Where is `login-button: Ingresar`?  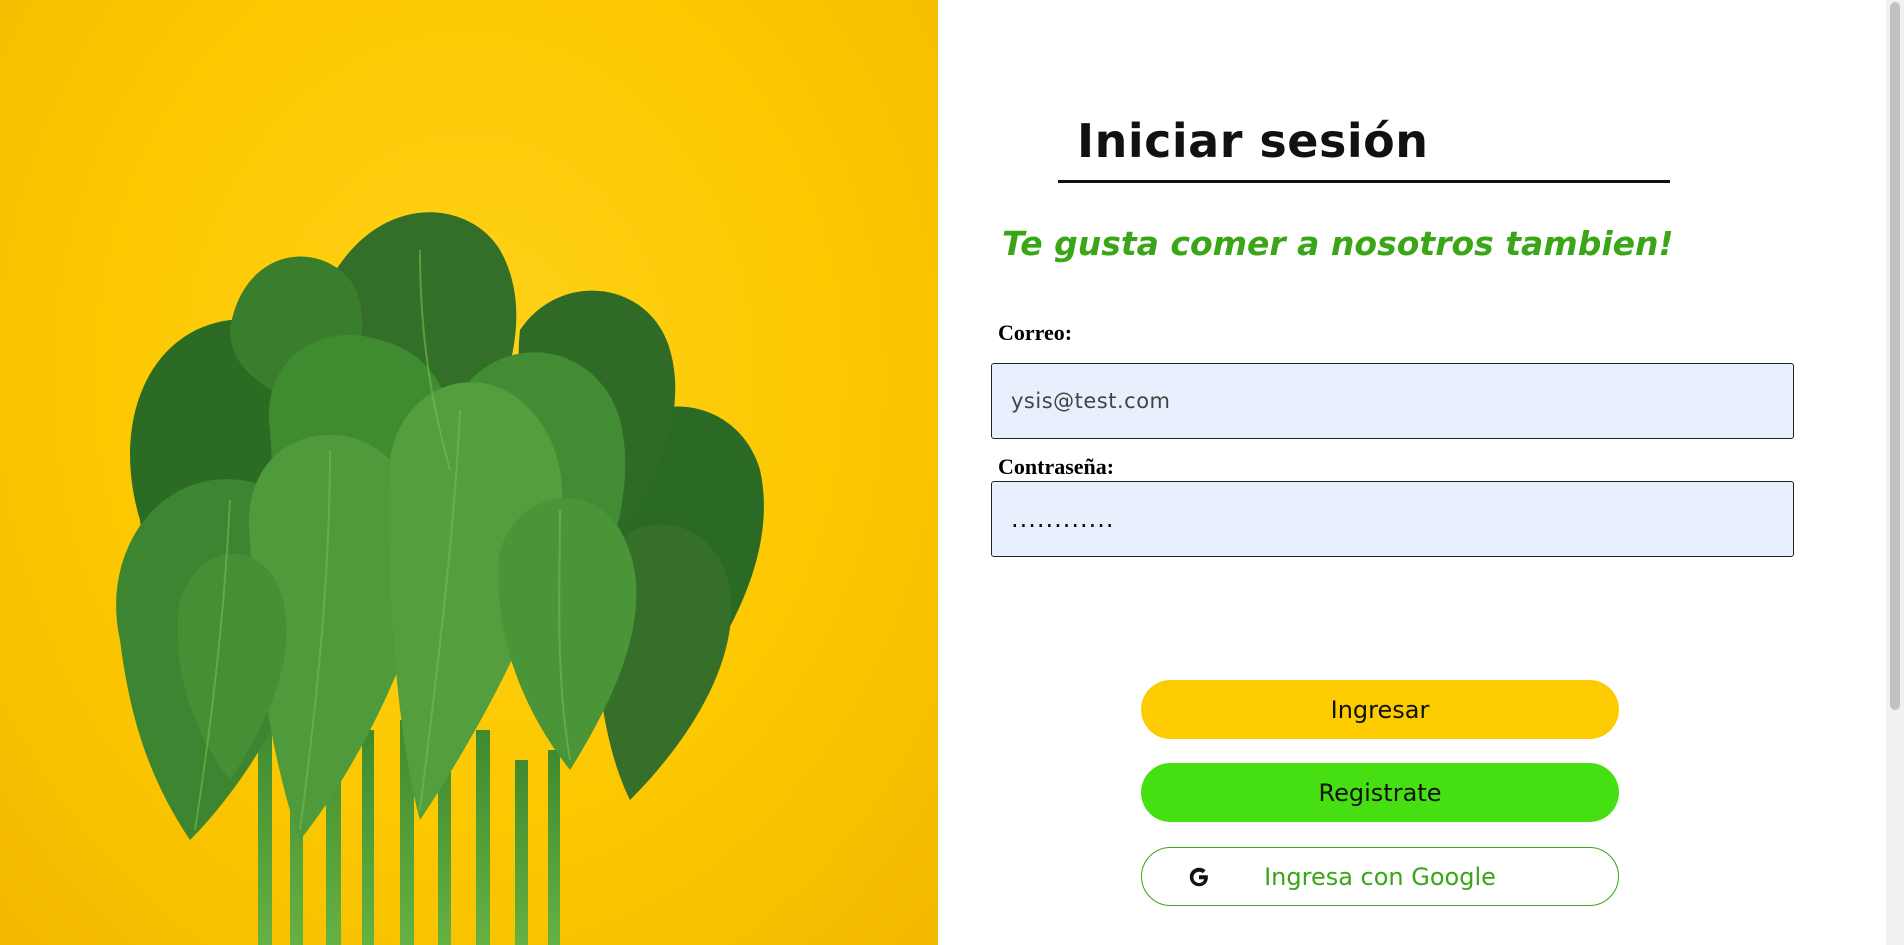 login-button: Ingresar is located at coordinates (1380, 709).